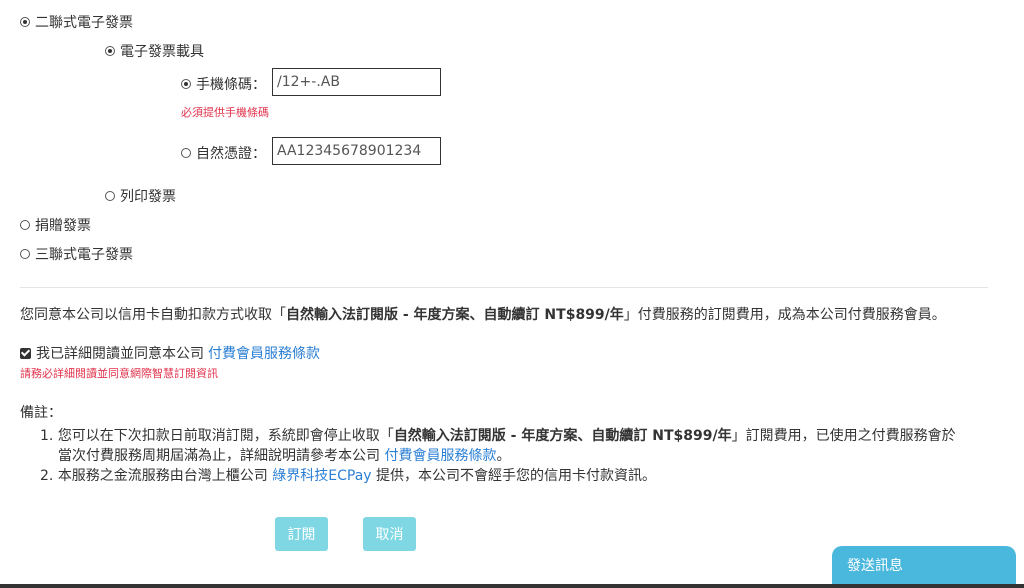 Image resolution: width=1024 pixels, height=588 pixels. Describe the element at coordinates (516, 476) in the screenshot. I see `note2-suffix: 提供，本公司不會經手您的信用卡付款資訊。` at that location.